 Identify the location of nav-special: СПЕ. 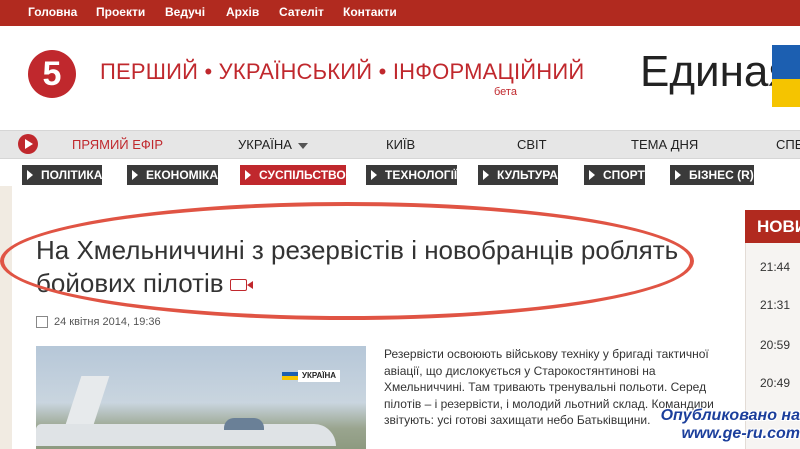
(788, 144).